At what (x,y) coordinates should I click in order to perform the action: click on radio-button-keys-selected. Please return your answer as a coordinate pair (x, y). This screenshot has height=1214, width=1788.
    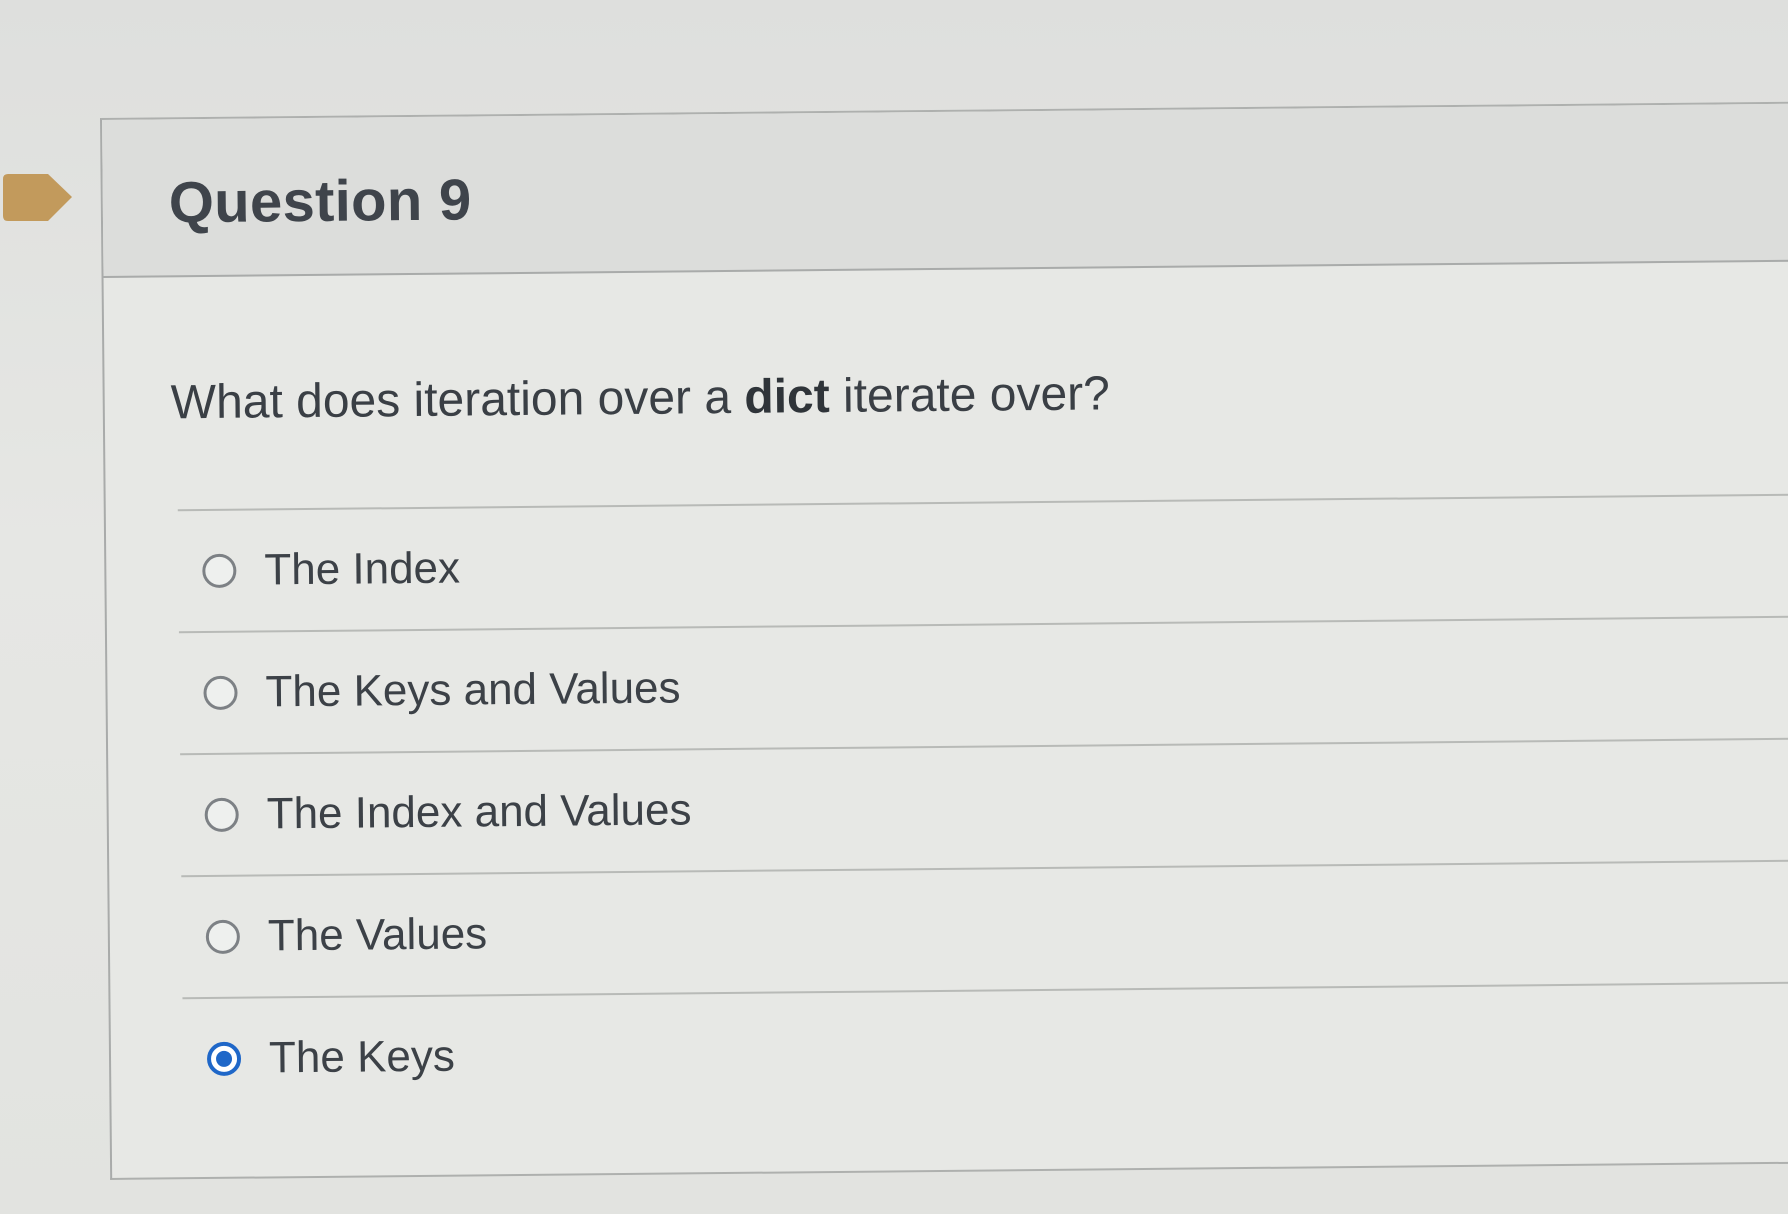
    Looking at the image, I should click on (224, 1059).